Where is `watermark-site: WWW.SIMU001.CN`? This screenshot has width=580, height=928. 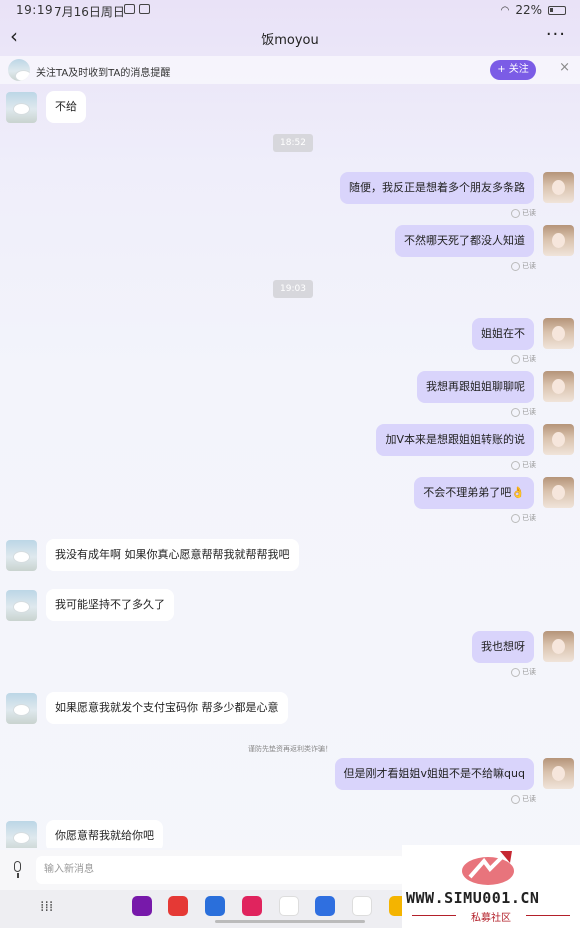
watermark-site: WWW.SIMU001.CN is located at coordinates (473, 898).